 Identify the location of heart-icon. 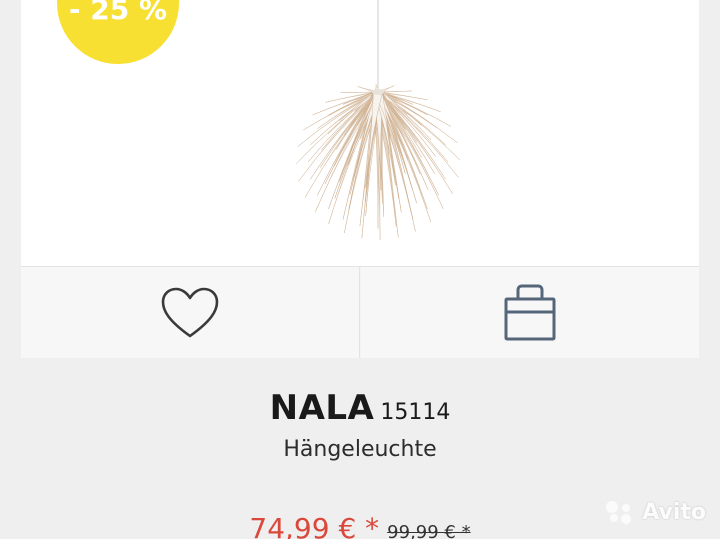
(190, 312).